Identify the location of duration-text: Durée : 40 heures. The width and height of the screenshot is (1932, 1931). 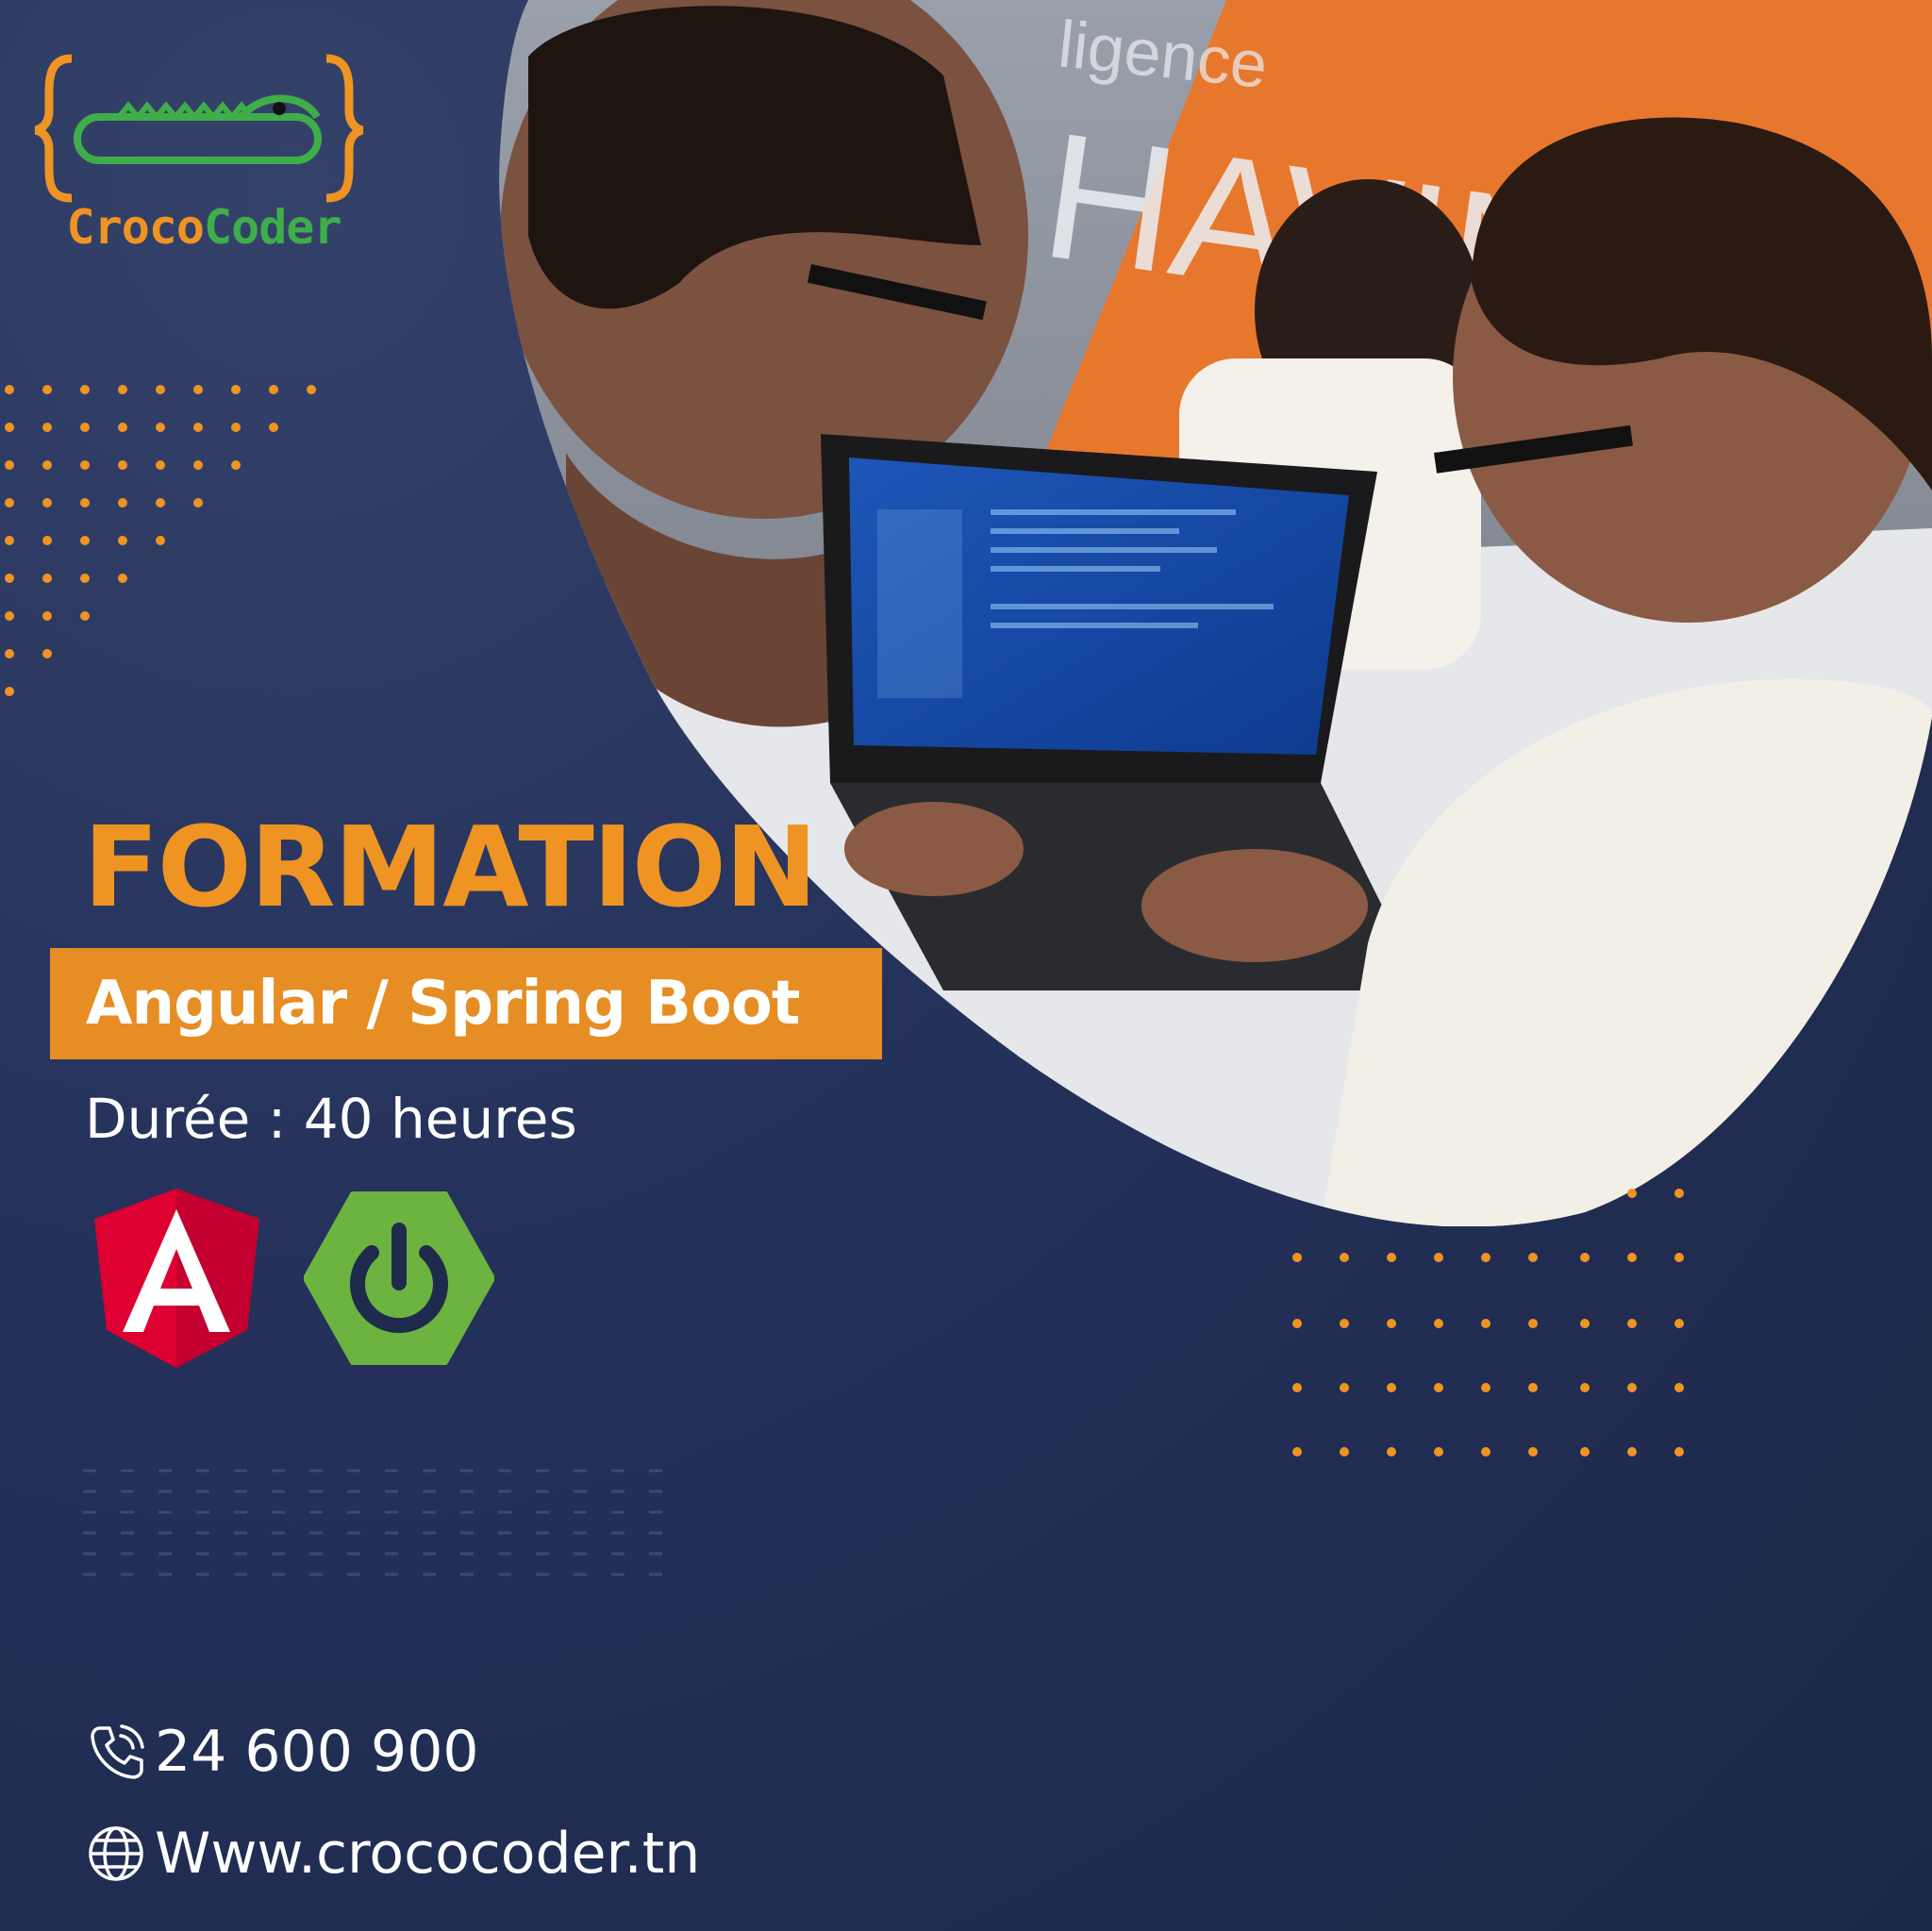
(331, 1119).